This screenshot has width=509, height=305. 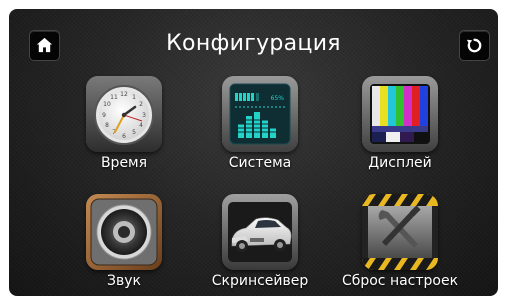 What do you see at coordinates (141, 104) in the screenshot?
I see `svg-text: 2` at bounding box center [141, 104].